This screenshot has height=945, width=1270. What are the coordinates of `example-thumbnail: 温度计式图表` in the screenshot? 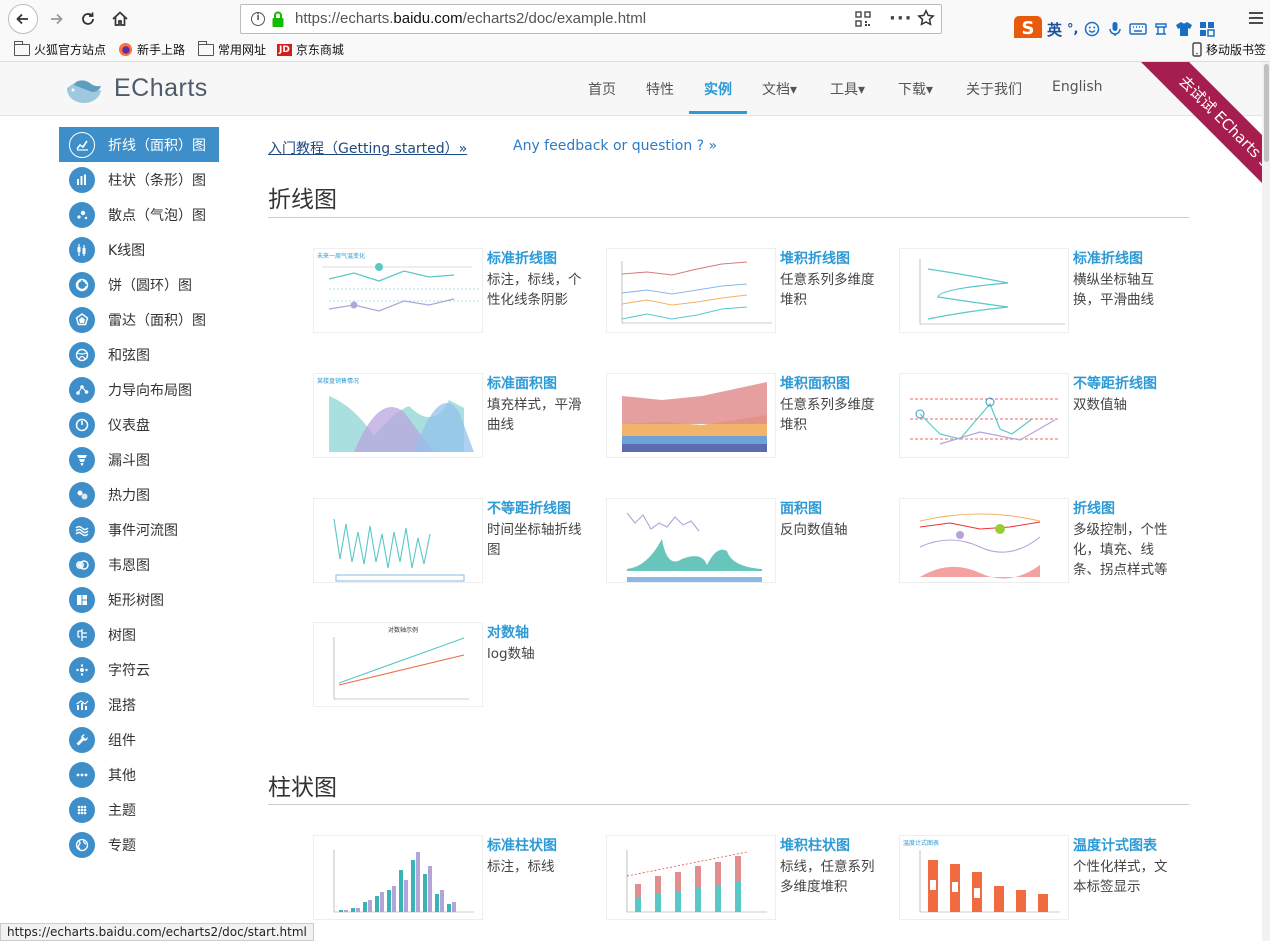 It's located at (984, 877).